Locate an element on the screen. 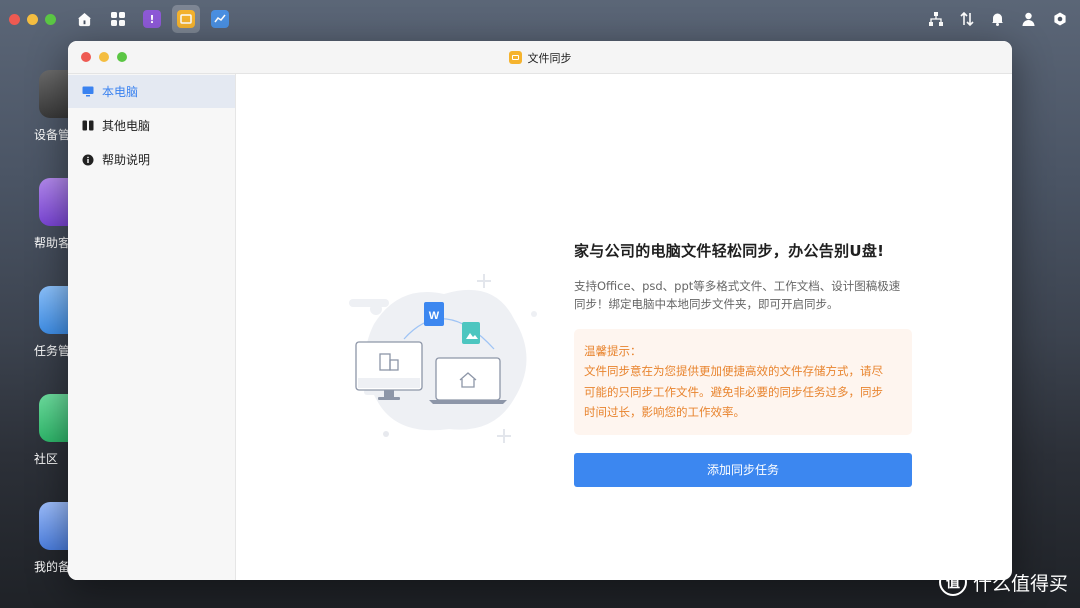 This screenshot has width=1080, height=608. user-icon is located at coordinates (1028, 19).